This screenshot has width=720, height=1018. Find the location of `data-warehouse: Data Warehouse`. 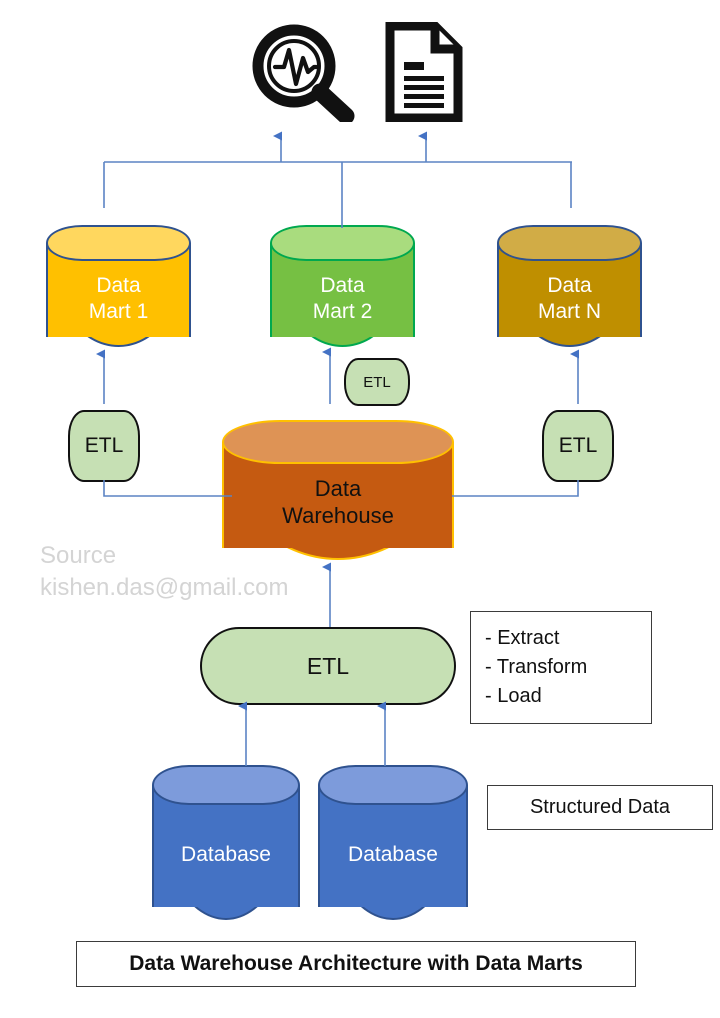

data-warehouse: Data Warehouse is located at coordinates (338, 490).